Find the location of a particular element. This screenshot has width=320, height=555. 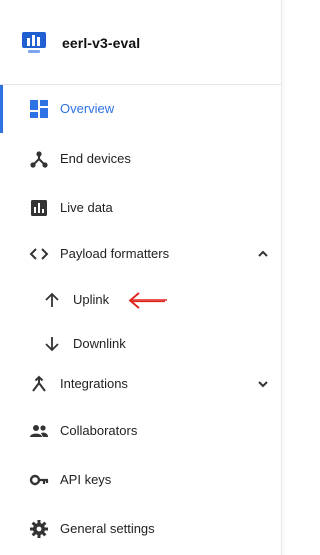

sidebar-item-label: General settings is located at coordinates (107, 528).